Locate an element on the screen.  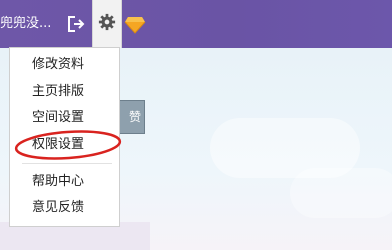
settings-tab is located at coordinates (107, 24).